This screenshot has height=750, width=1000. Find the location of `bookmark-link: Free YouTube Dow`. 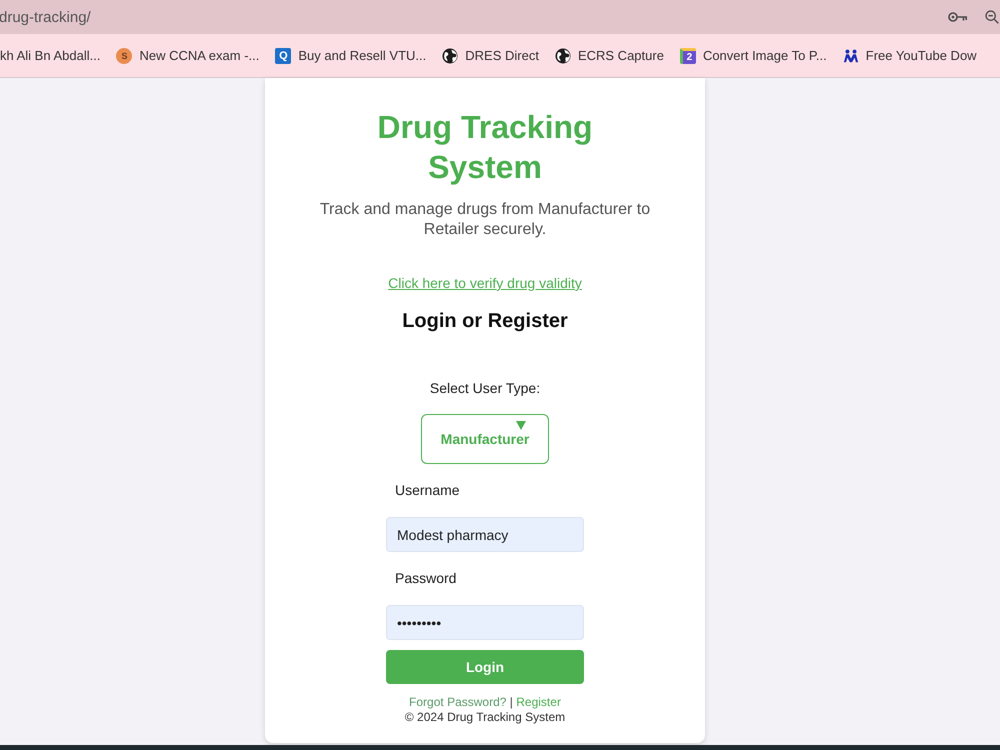

bookmark-link: Free YouTube Dow is located at coordinates (909, 56).